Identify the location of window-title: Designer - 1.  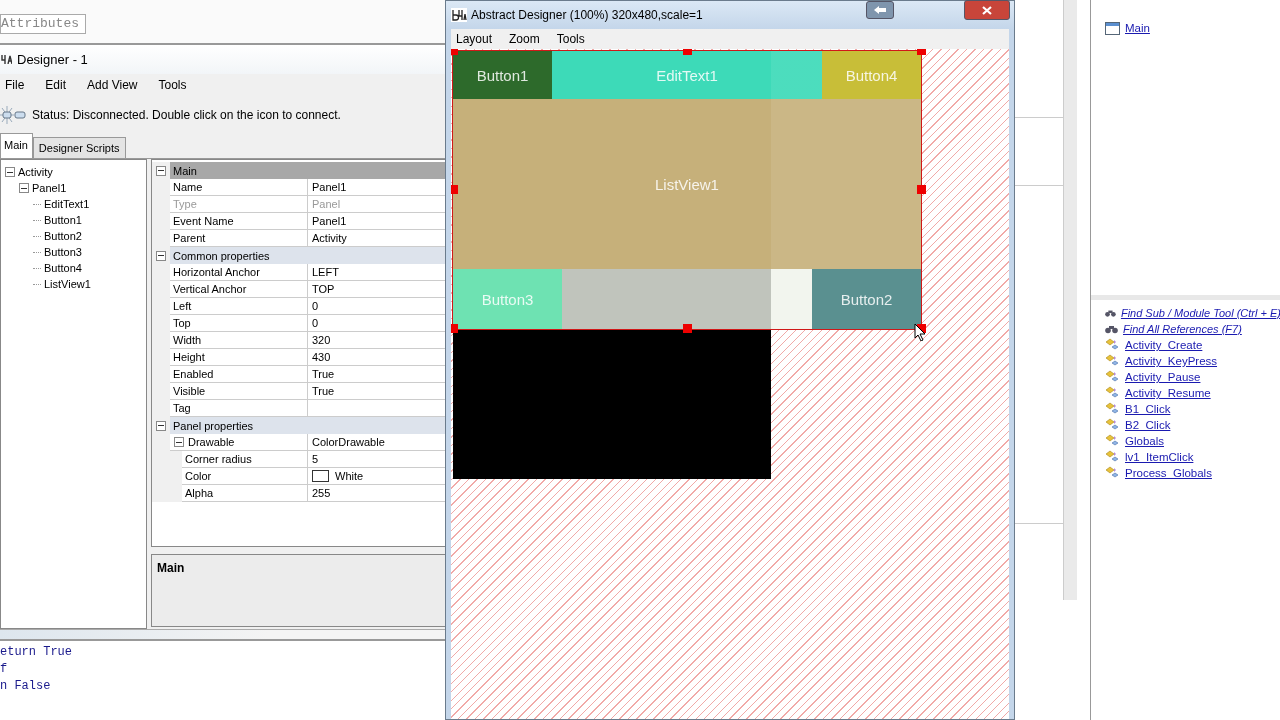
(52, 59).